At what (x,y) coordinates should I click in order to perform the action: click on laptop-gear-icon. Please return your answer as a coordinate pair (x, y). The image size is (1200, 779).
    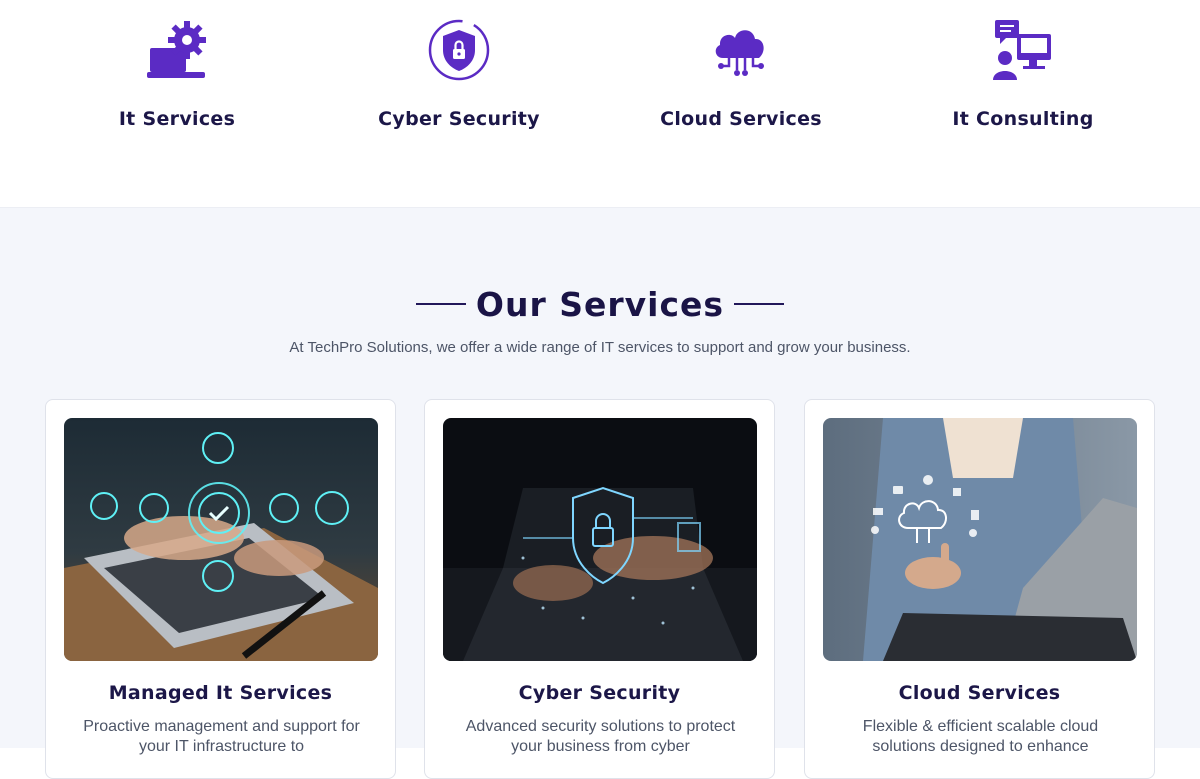
    Looking at the image, I should click on (176, 49).